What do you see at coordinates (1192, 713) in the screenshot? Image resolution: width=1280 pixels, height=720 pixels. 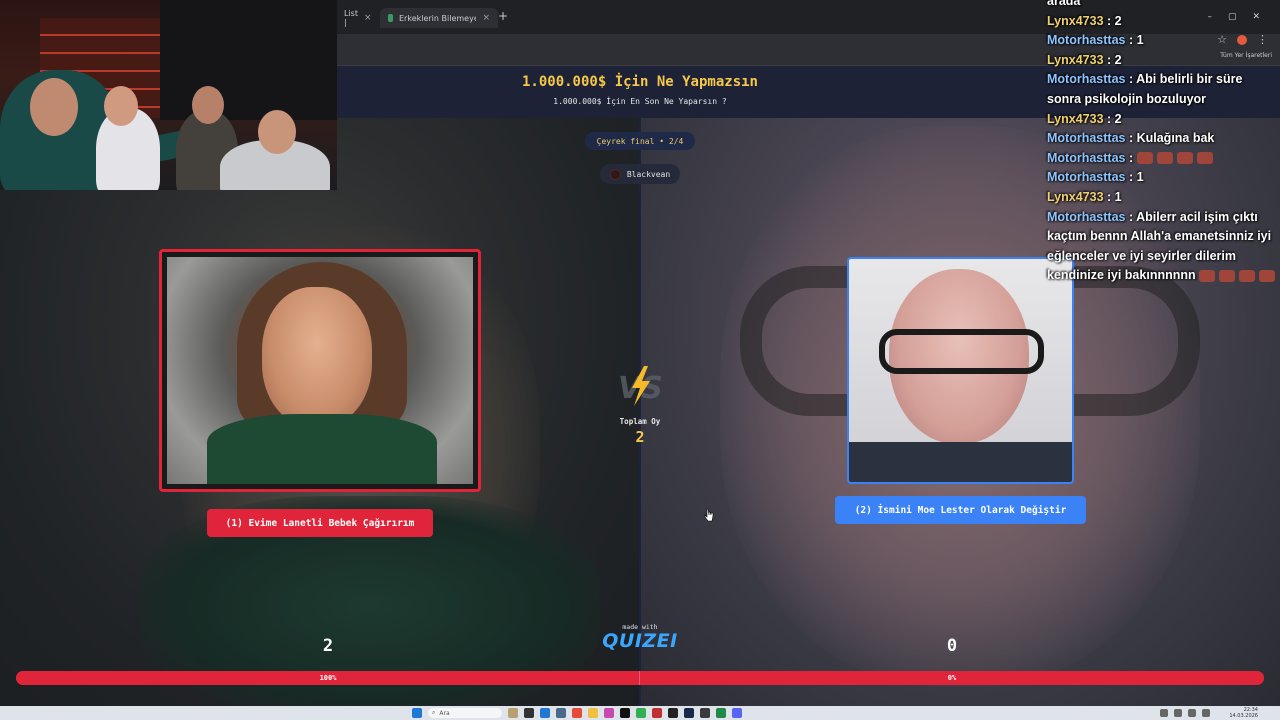 I see `wifi-icon` at bounding box center [1192, 713].